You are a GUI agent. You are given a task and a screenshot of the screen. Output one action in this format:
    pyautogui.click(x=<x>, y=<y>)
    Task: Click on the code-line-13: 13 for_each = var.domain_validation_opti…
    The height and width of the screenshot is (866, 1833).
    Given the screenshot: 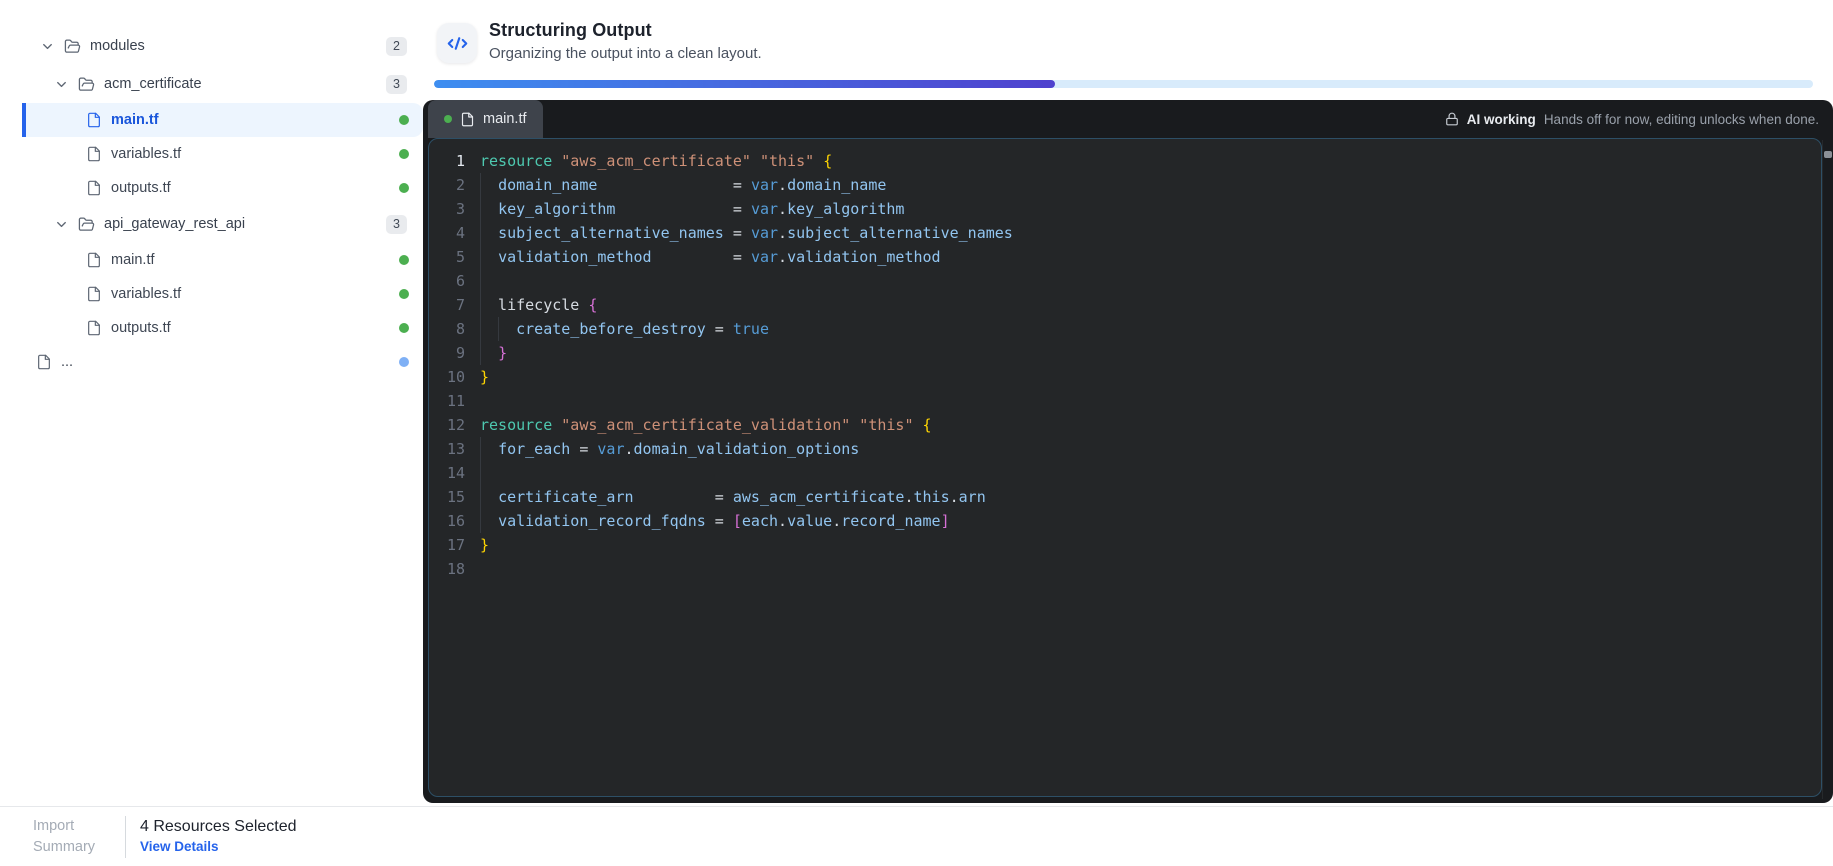 What is the action you would take?
    pyautogui.click(x=1125, y=449)
    